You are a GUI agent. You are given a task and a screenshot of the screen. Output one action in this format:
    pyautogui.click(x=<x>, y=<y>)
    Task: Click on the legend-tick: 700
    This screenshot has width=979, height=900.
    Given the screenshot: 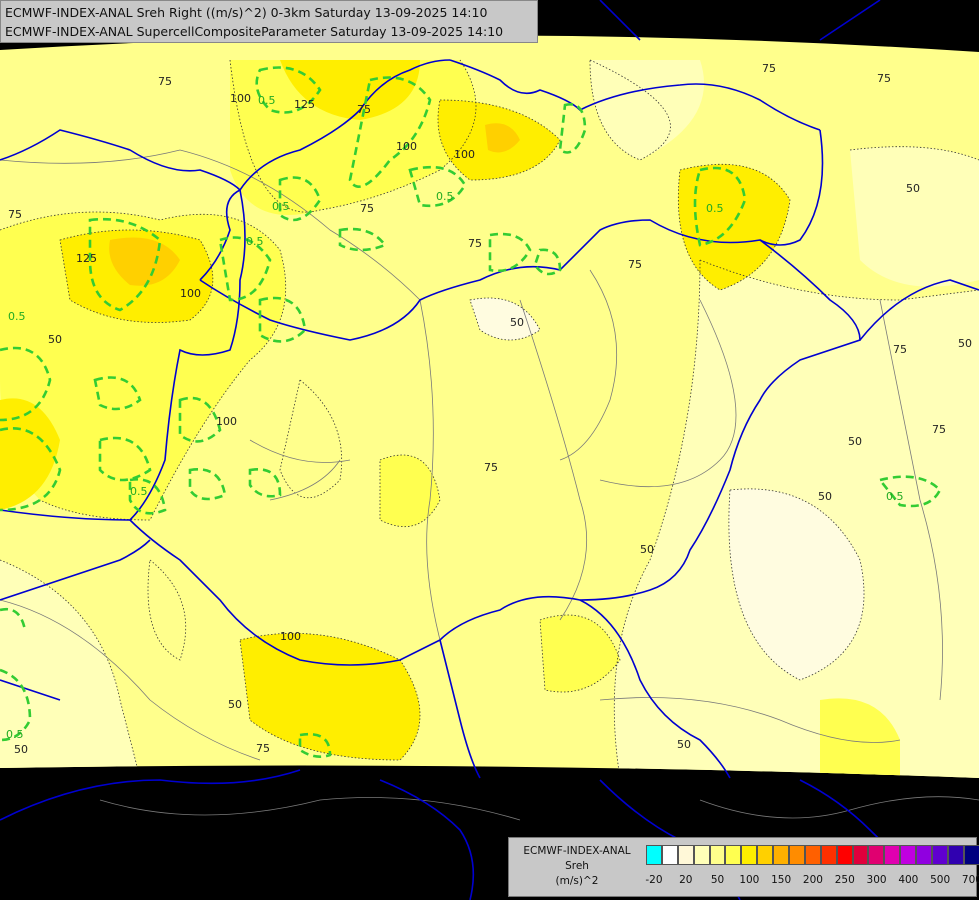 What is the action you would take?
    pyautogui.click(x=970, y=880)
    